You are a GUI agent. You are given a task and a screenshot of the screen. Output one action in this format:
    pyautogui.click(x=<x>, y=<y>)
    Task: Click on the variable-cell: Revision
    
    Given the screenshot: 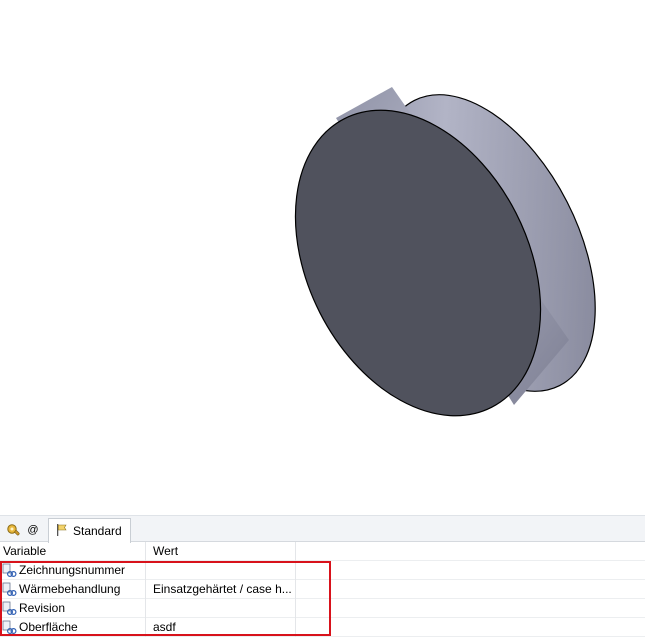 What is the action you would take?
    pyautogui.click(x=73, y=608)
    